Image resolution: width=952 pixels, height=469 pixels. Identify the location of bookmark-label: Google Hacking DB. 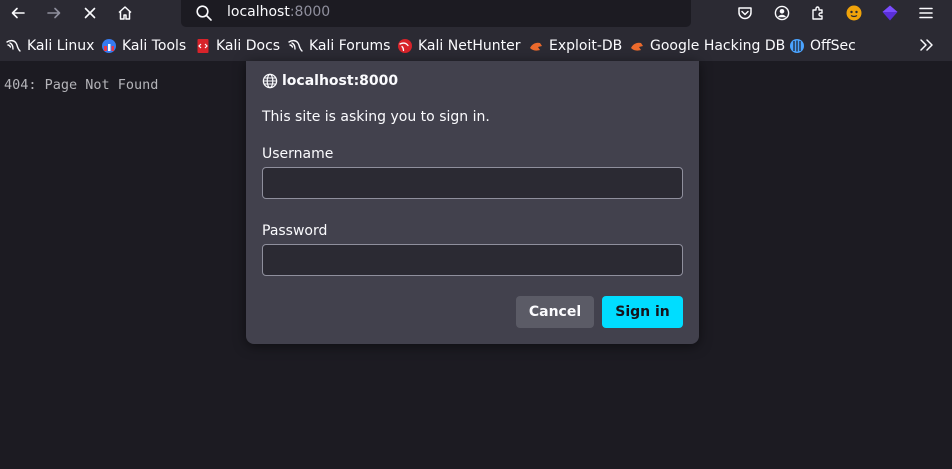
(718, 46).